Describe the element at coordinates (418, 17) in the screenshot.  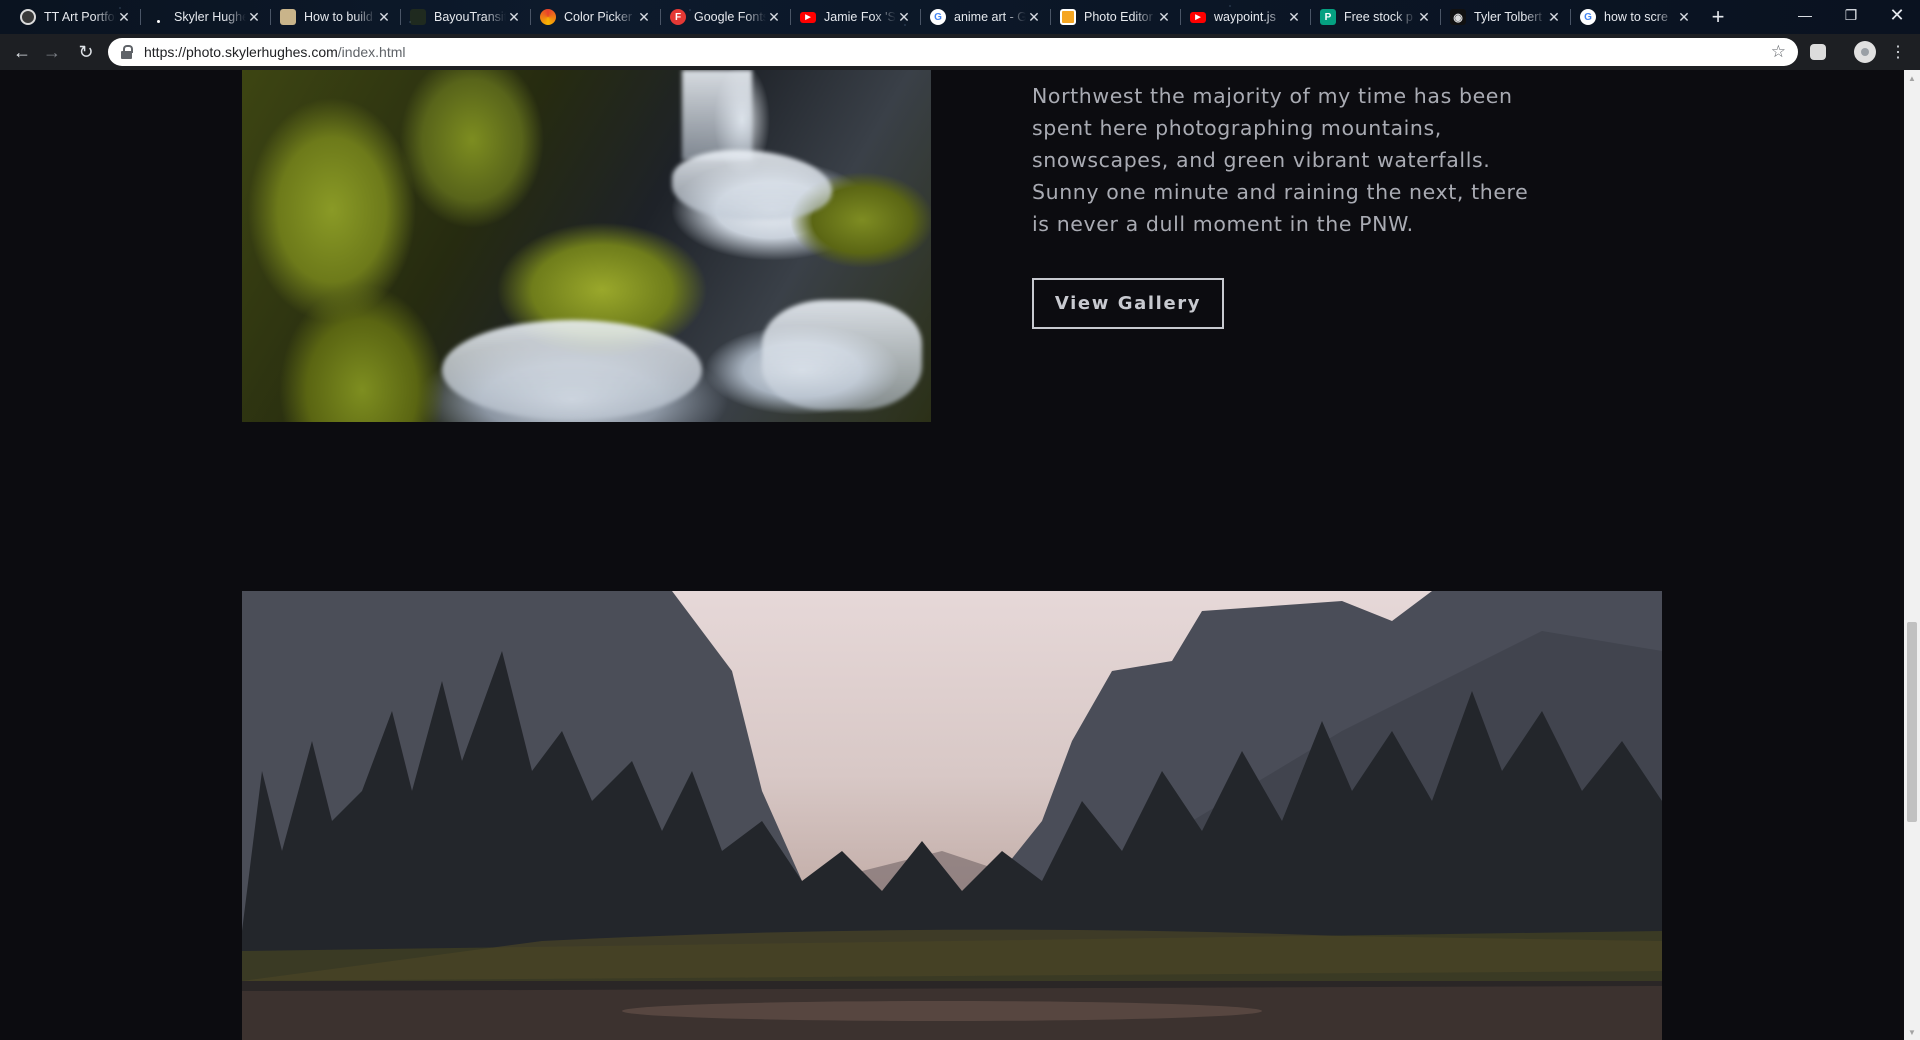
I see `leaf-icon` at that location.